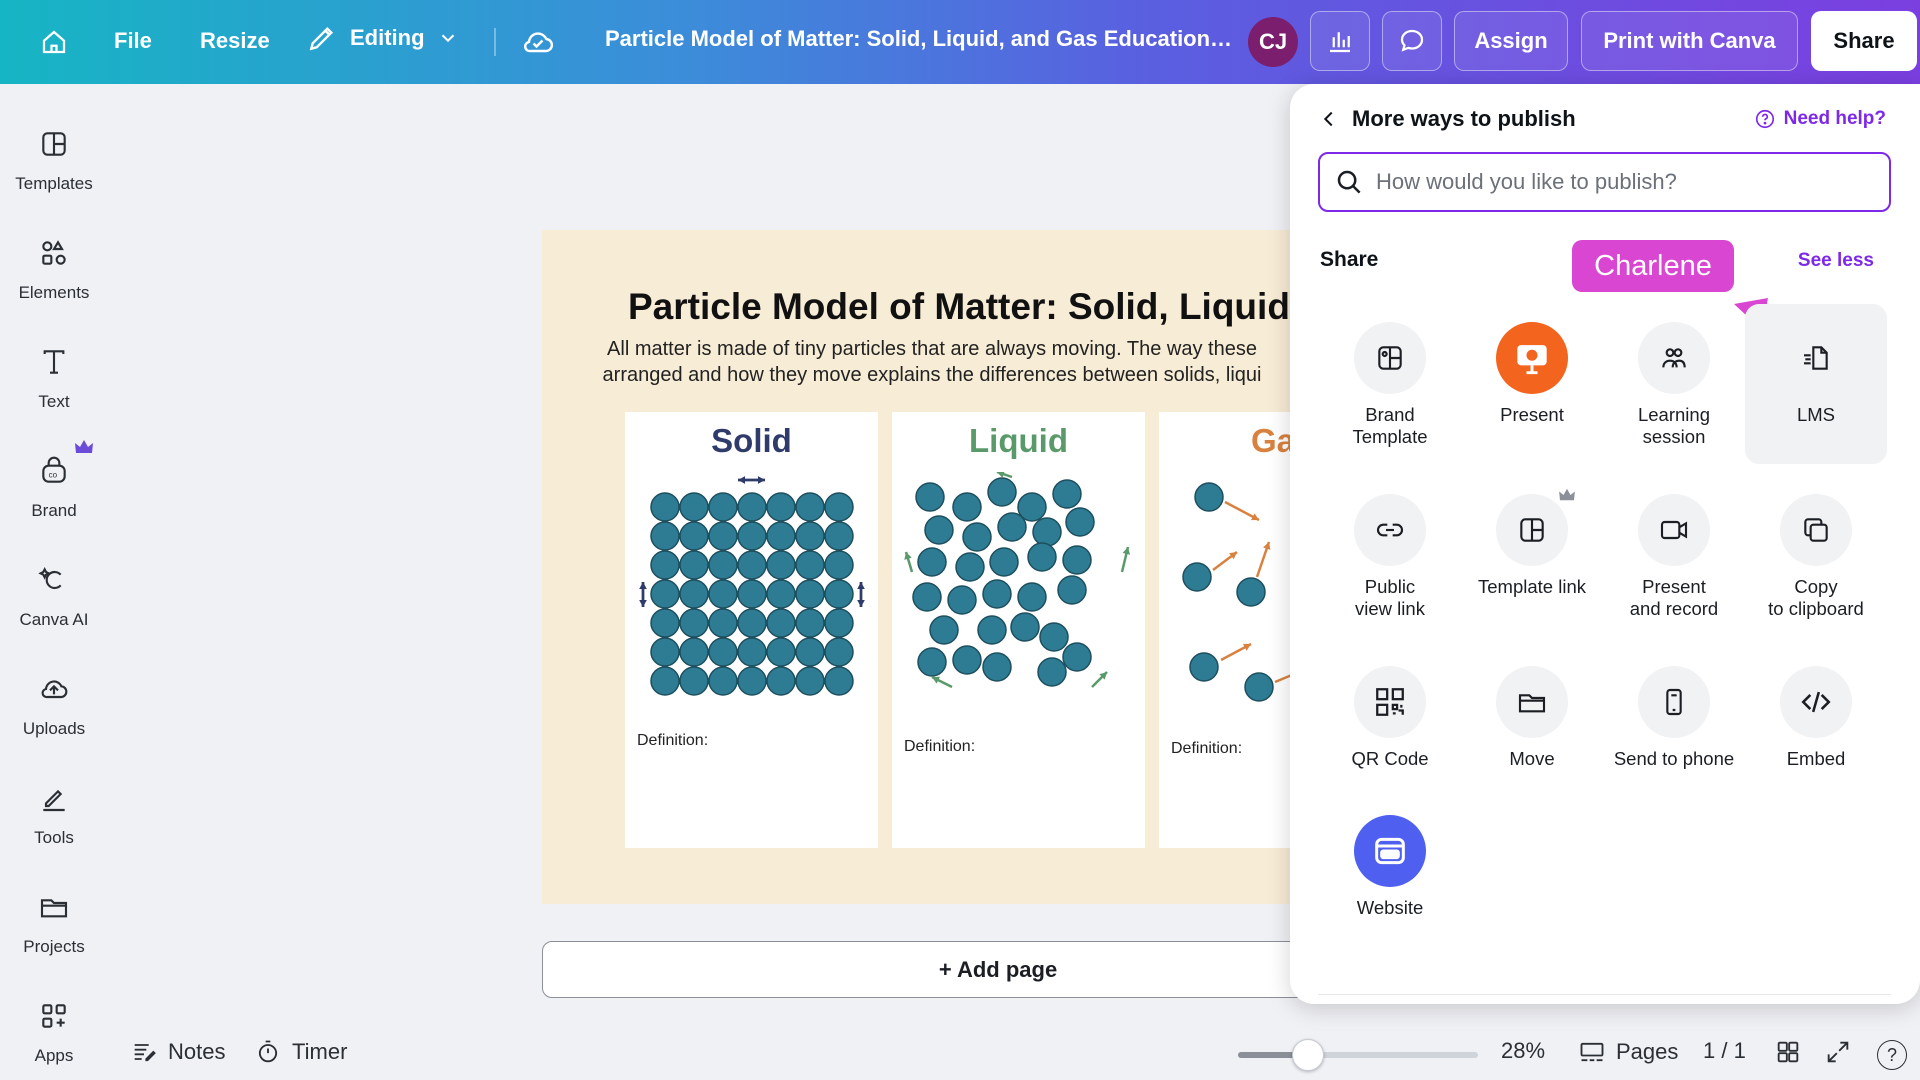 The image size is (1920, 1080). I want to click on grid-view-button, so click(1788, 1052).